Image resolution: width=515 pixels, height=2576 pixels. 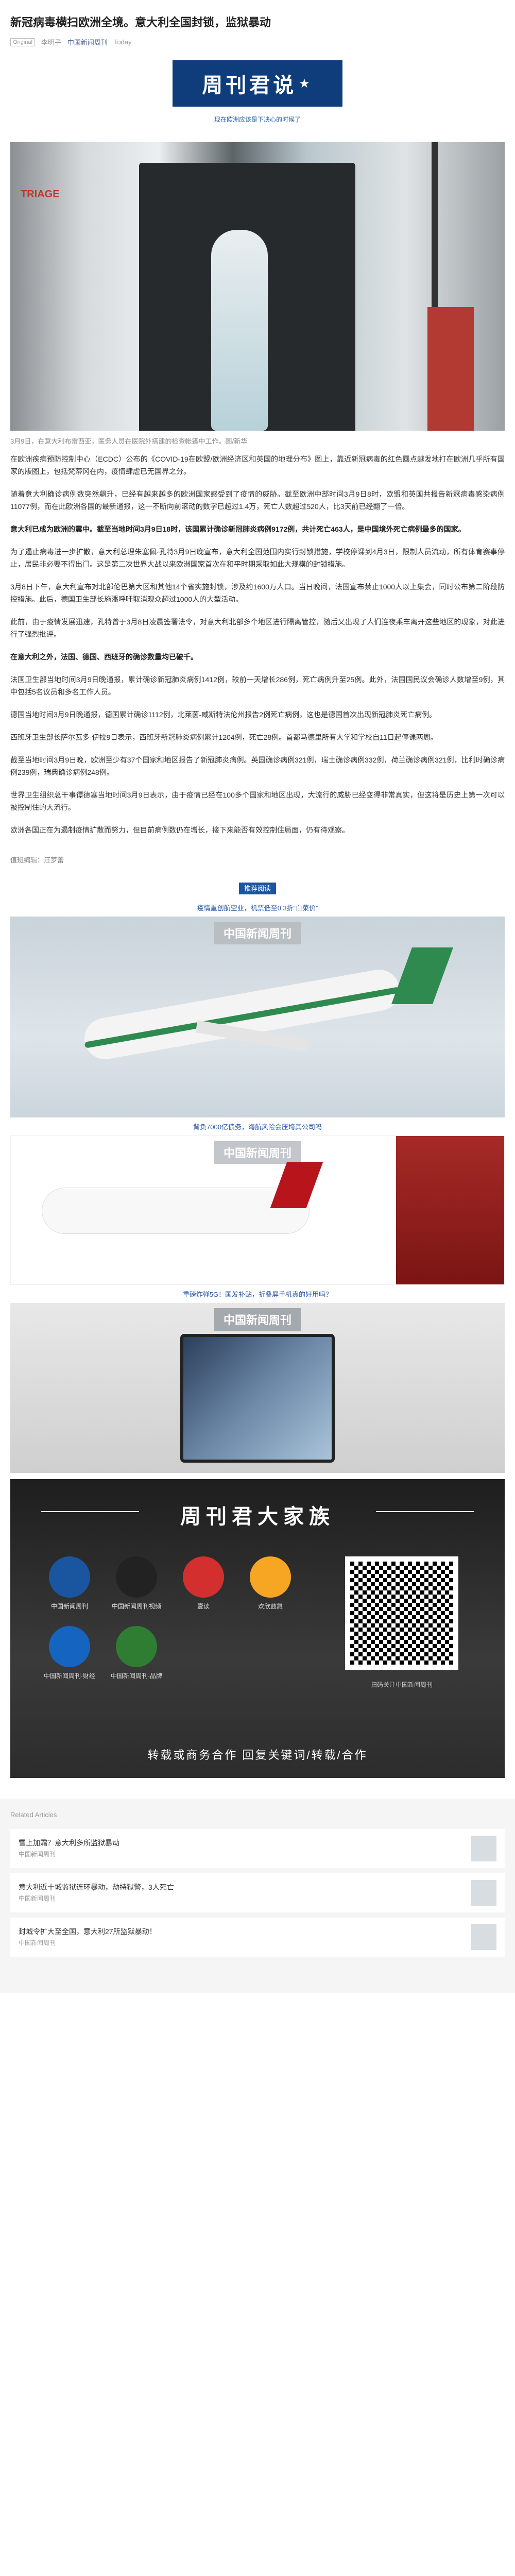 What do you see at coordinates (257, 1126) in the screenshot?
I see `recommend-headline: 背负7000亿债务，海航风险会压垮其公司吗` at bounding box center [257, 1126].